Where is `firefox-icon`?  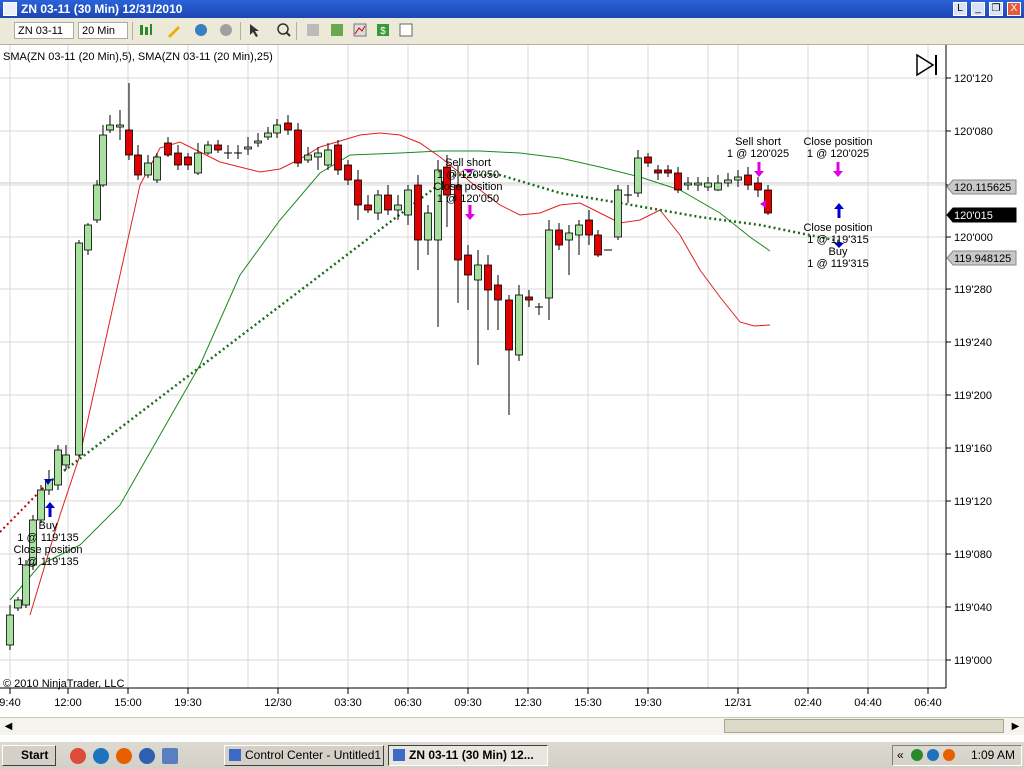 firefox-icon is located at coordinates (124, 756).